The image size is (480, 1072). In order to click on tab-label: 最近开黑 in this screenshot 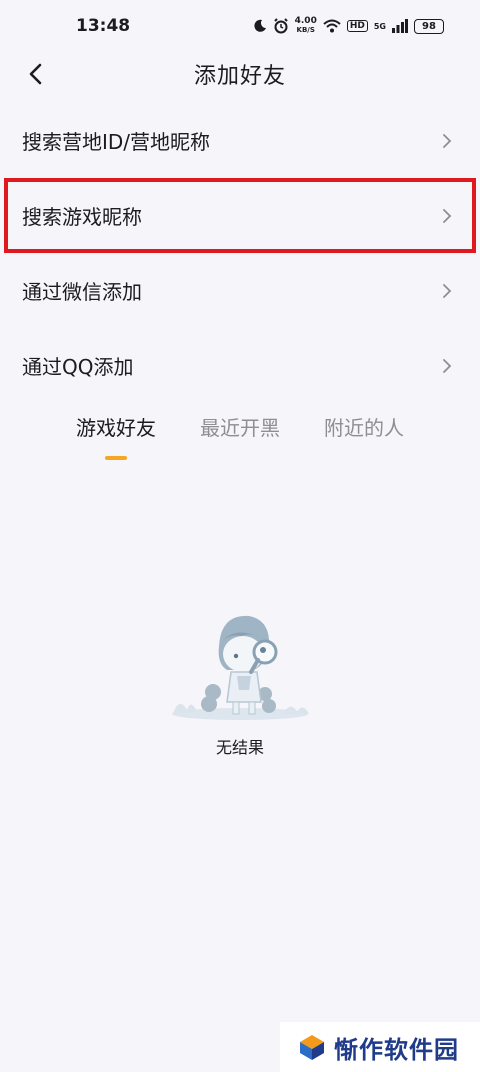, I will do `click(240, 428)`.